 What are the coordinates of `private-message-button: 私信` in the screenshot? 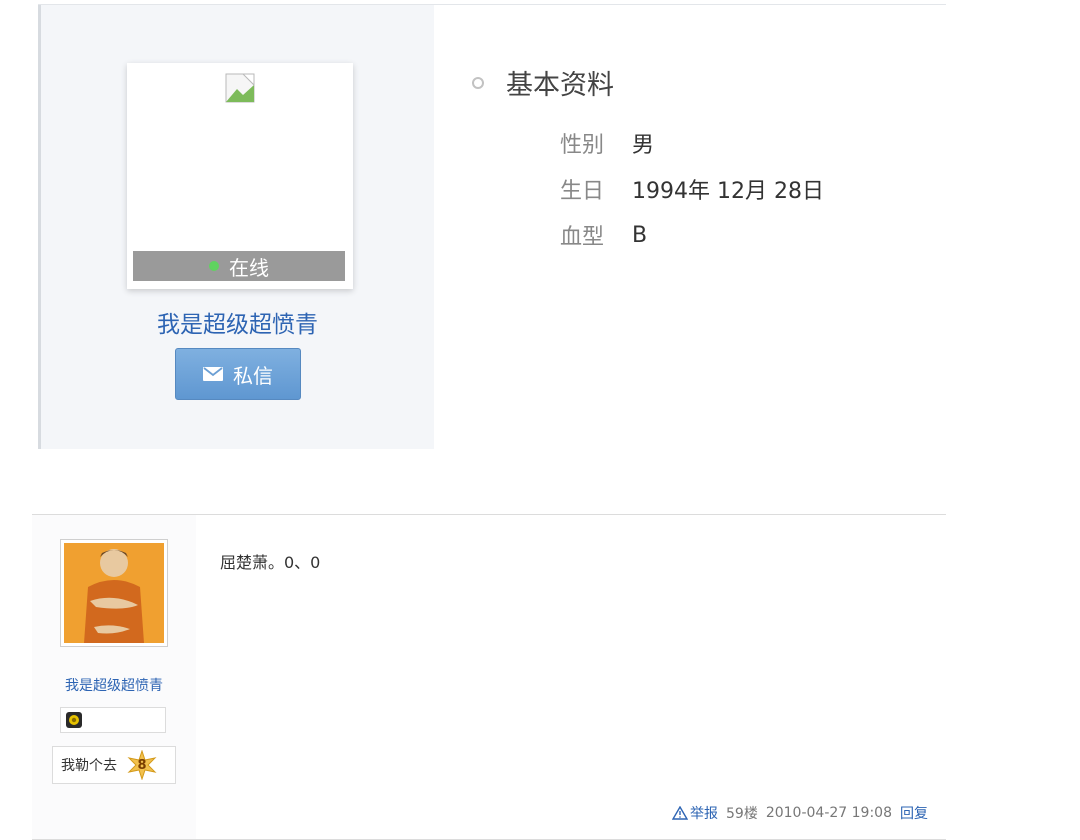 It's located at (238, 374).